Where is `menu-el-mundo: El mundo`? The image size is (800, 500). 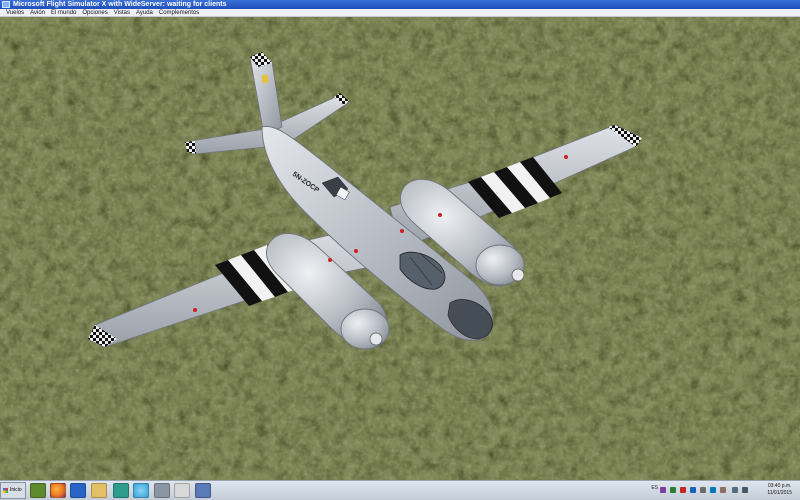 menu-el-mundo: El mundo is located at coordinates (64, 12).